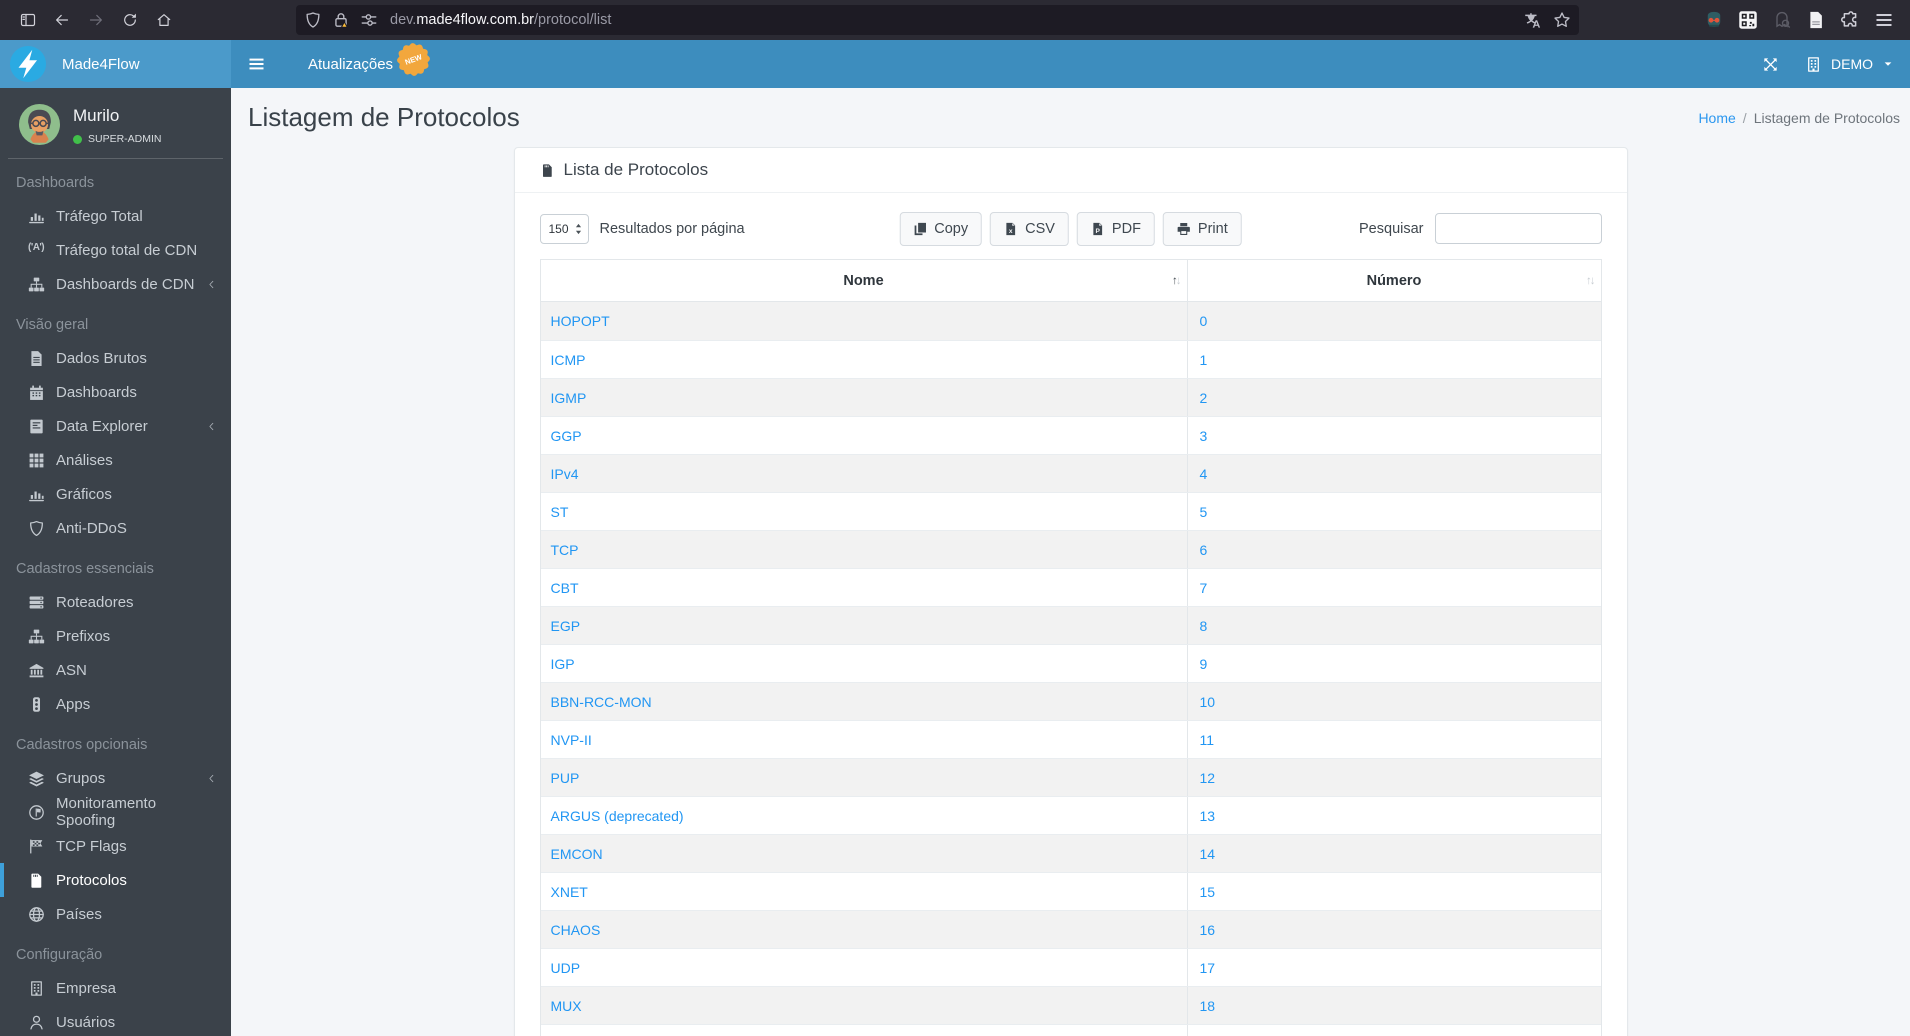 This screenshot has height=1036, width=1910. Describe the element at coordinates (256, 64) in the screenshot. I see `sidebar-collapse-button` at that location.